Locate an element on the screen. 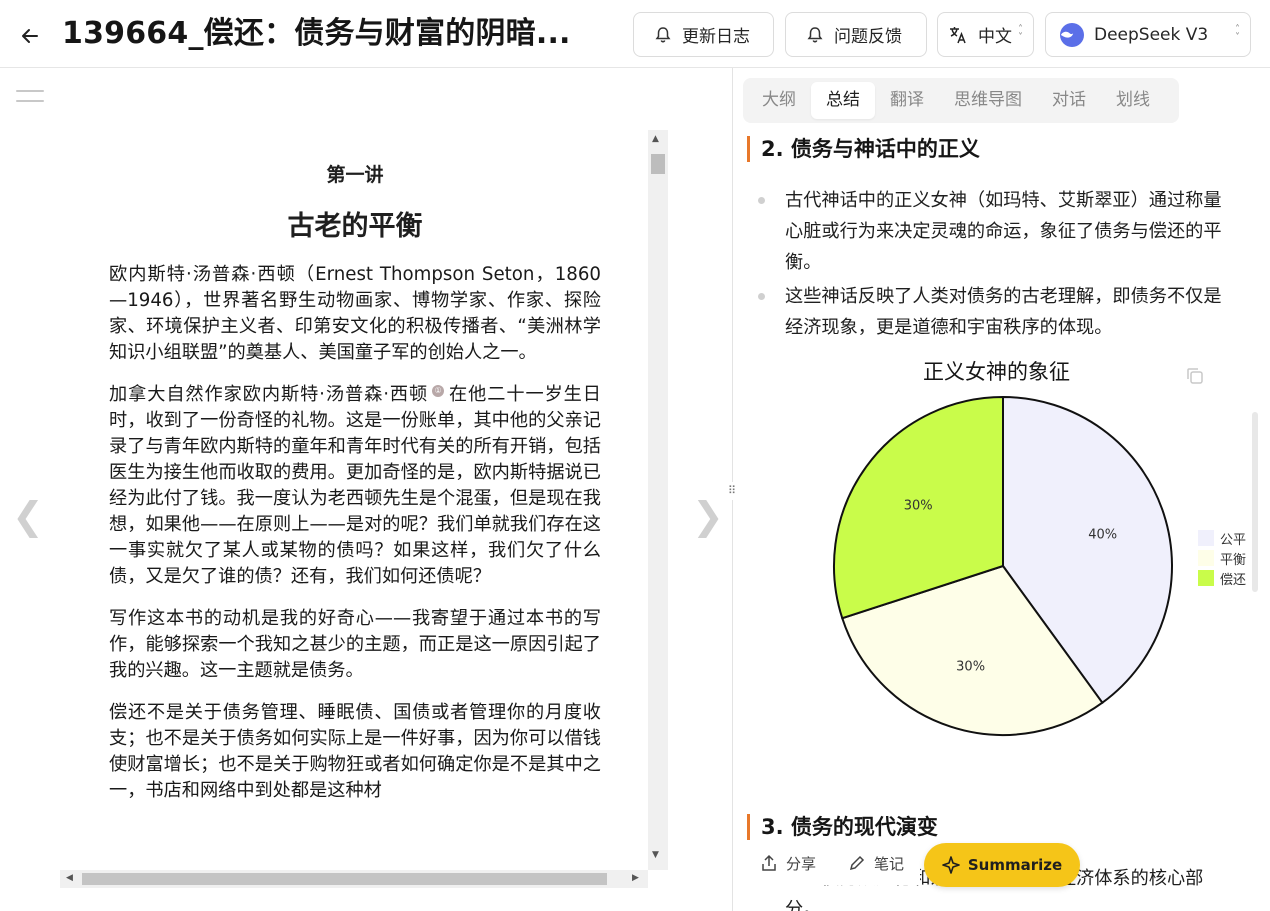 The image size is (1270, 911). summary-scrollbar is located at coordinates (1255, 502).